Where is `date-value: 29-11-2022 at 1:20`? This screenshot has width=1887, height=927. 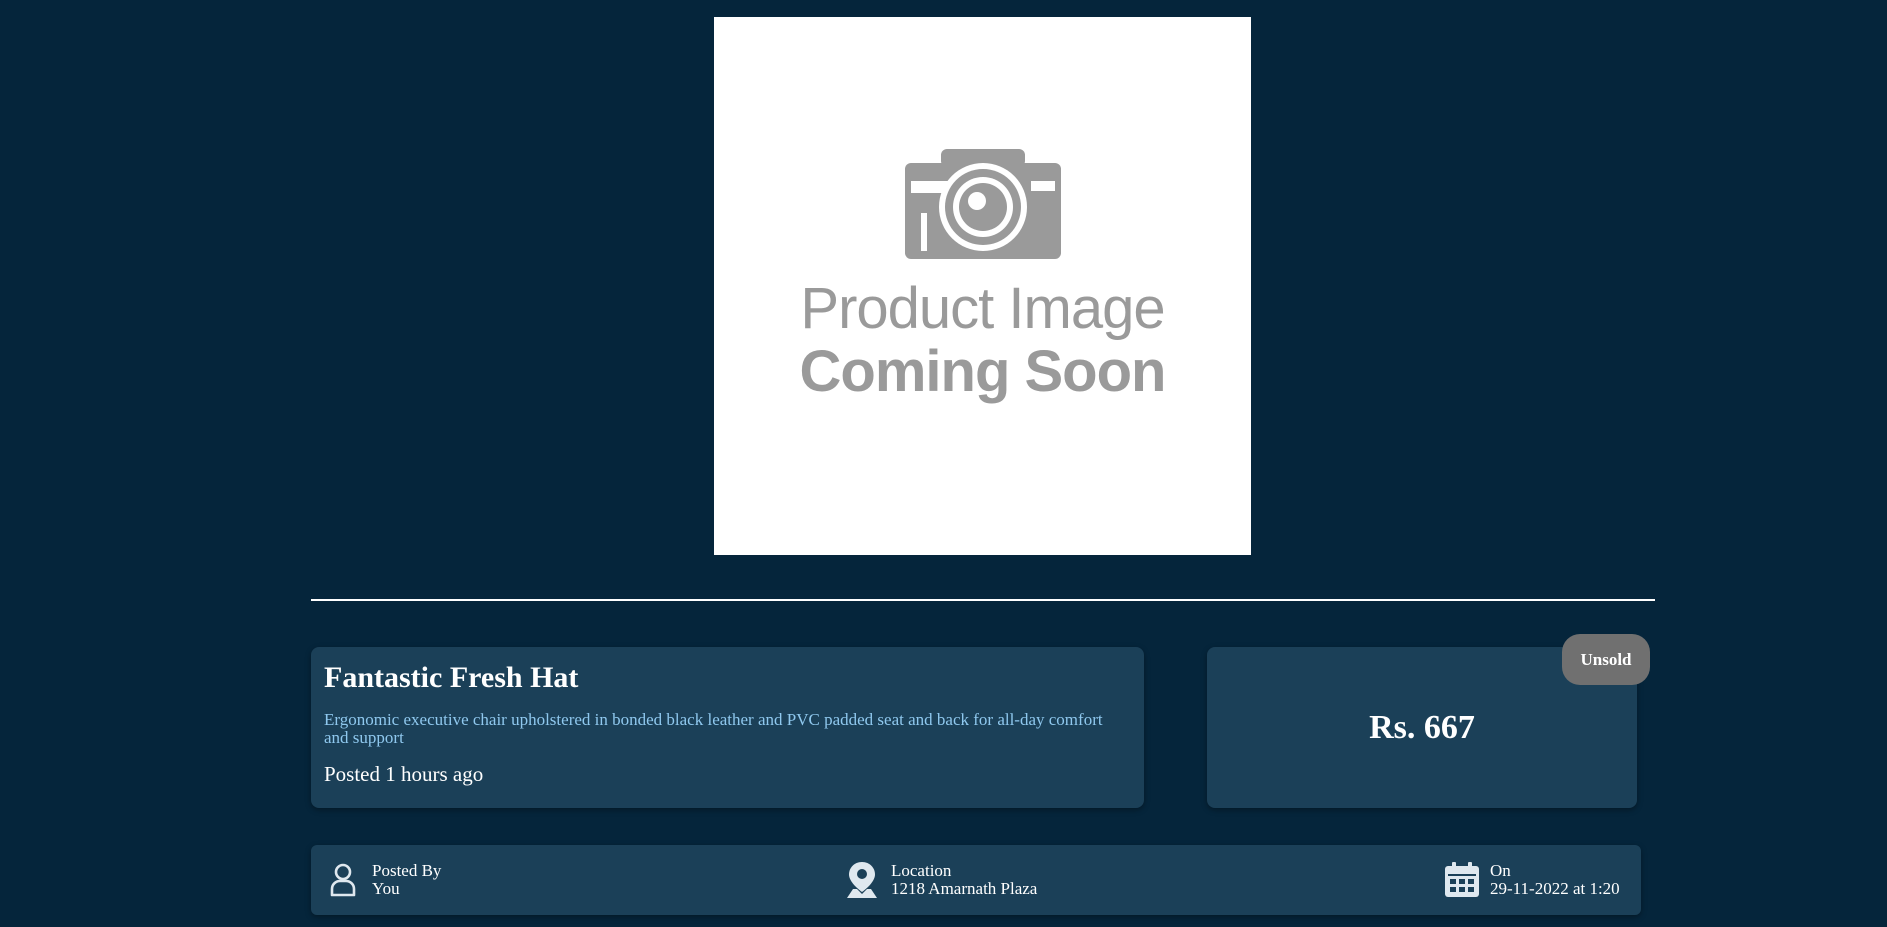
date-value: 29-11-2022 at 1:20 is located at coordinates (1555, 888).